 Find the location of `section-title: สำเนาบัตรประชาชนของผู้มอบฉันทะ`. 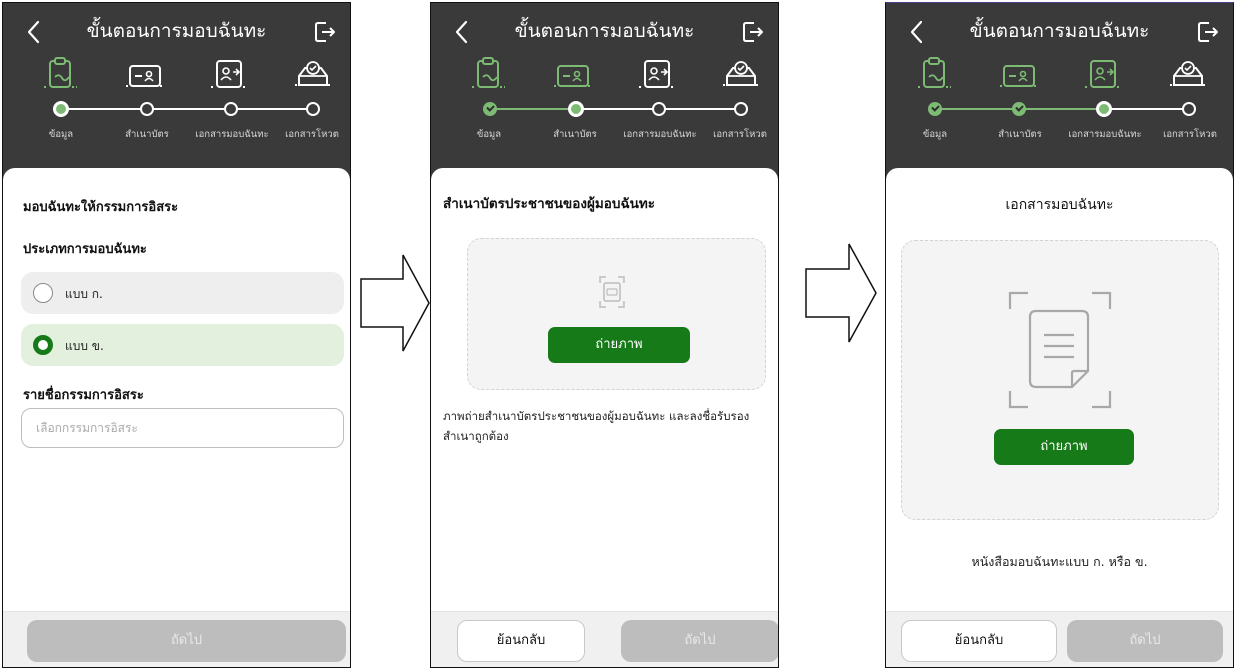

section-title: สำเนาบัตรประชาชนของผู้มอบฉันทะ is located at coordinates (549, 204).